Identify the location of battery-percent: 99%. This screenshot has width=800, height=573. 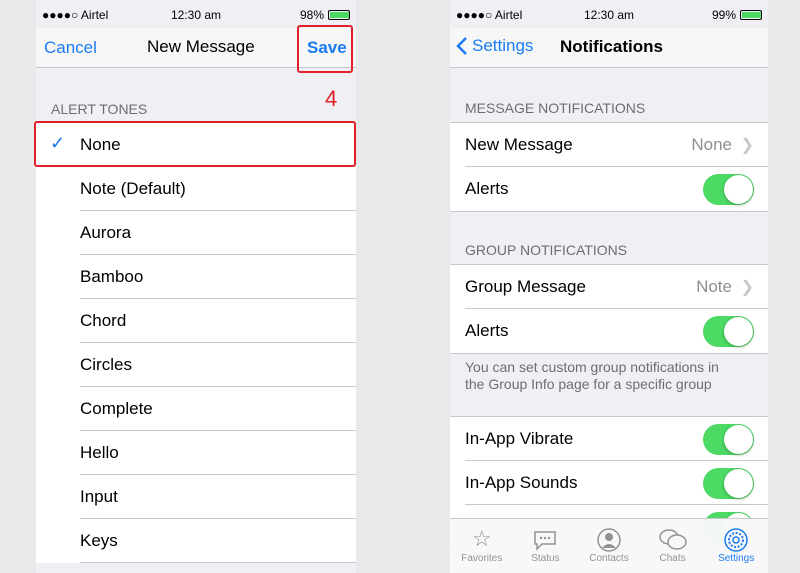
(723, 15).